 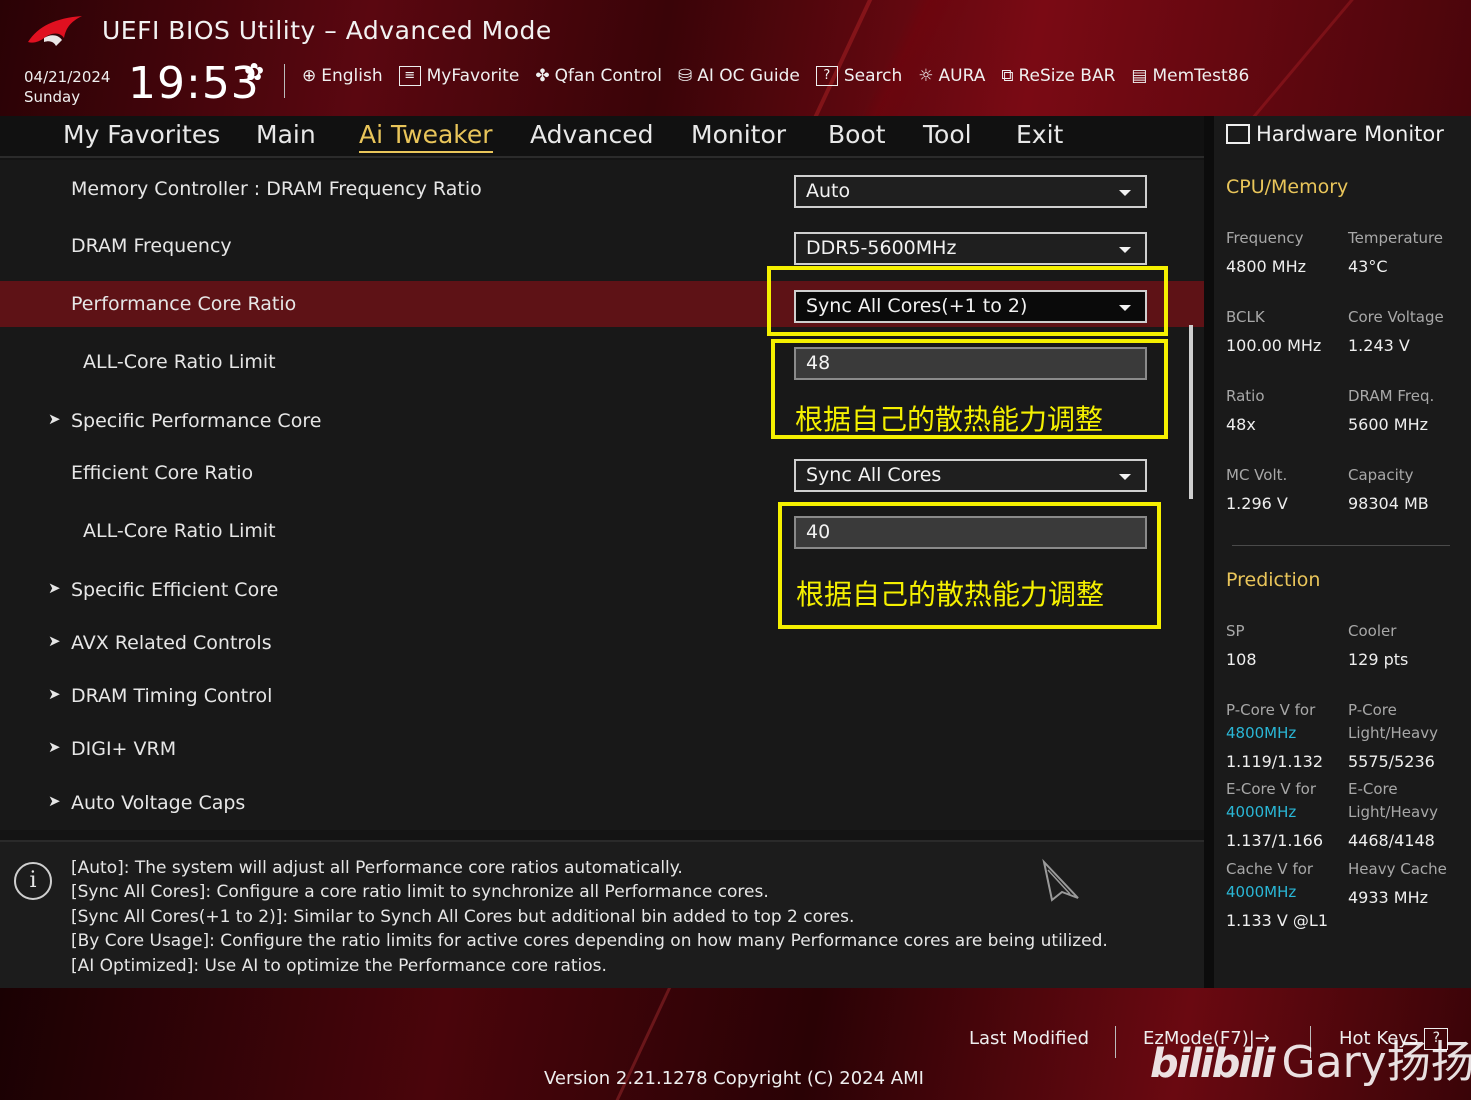 I want to click on select-value: Sync All Cores, so click(x=874, y=475).